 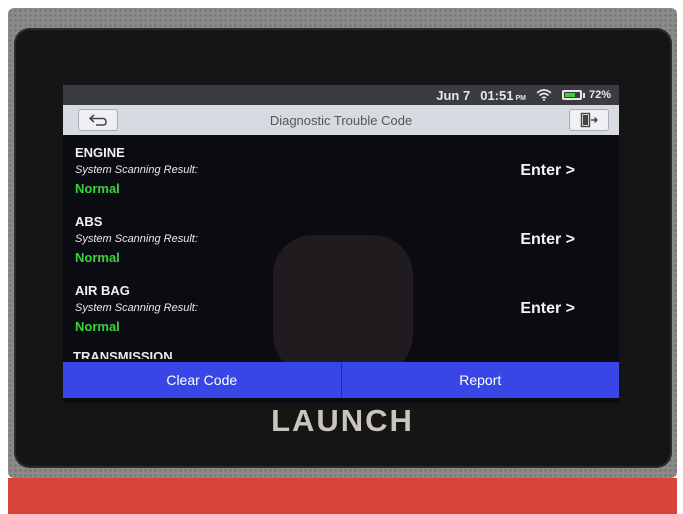 I want to click on system-name: AIR BAG, so click(x=102, y=290).